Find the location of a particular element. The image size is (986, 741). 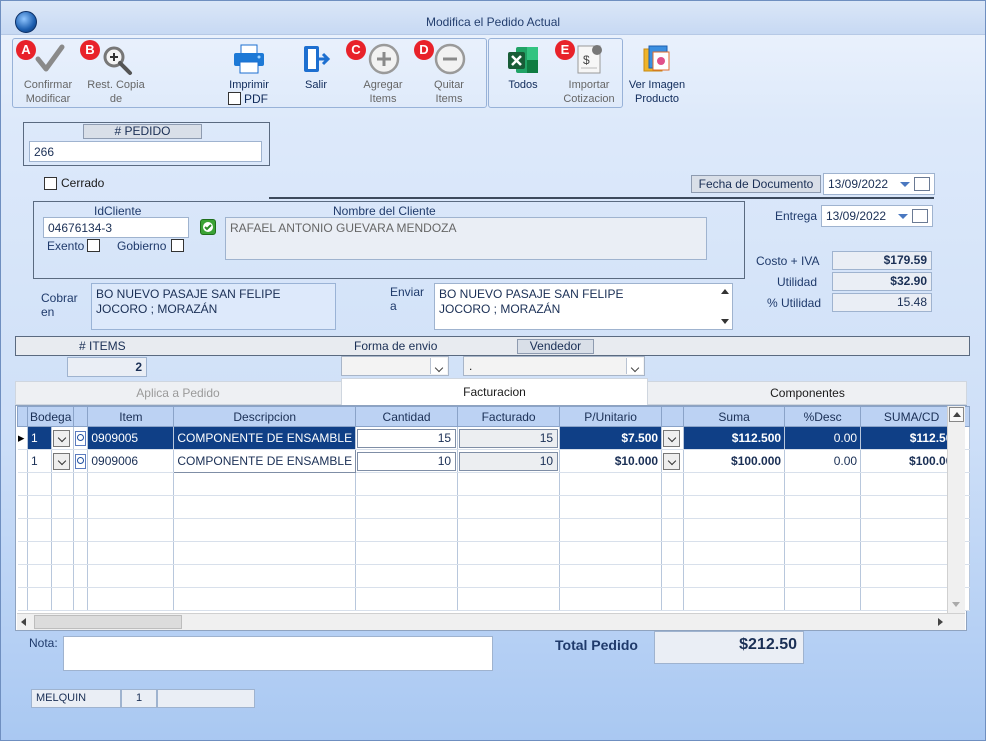

cobrar-line1: BO NUEVO PASAJE SAN FELIPE is located at coordinates (188, 294).